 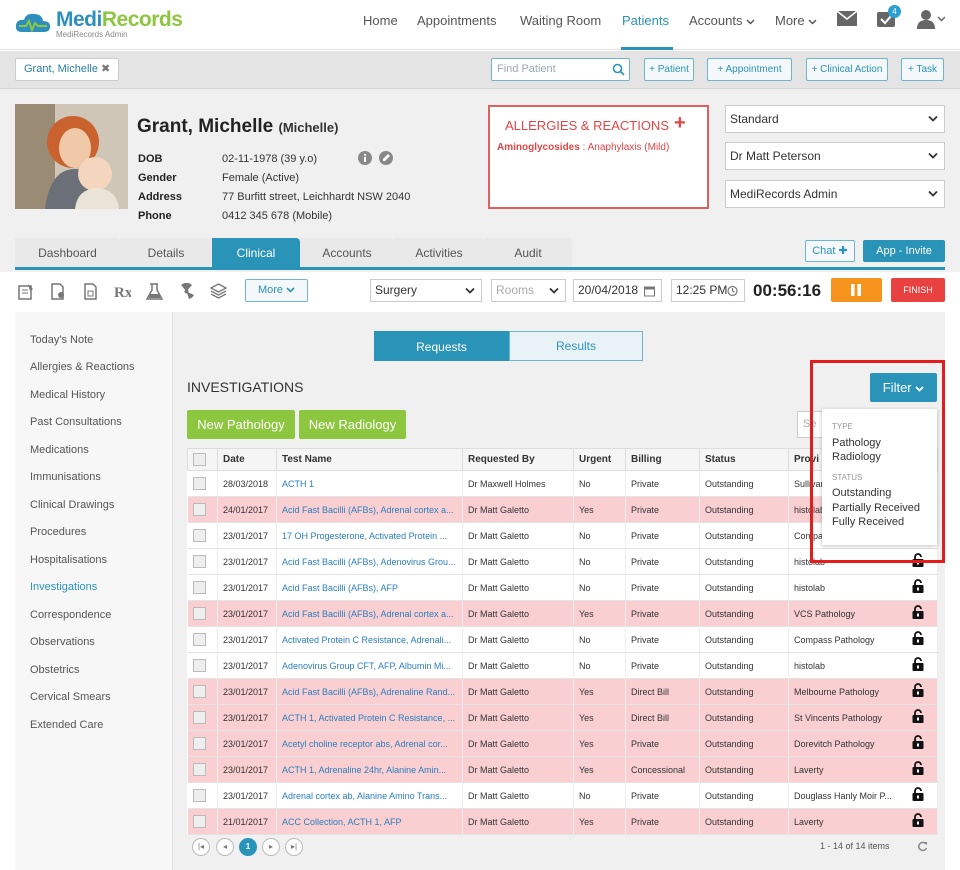 What do you see at coordinates (352, 424) in the screenshot?
I see `new-radiology-button: New Radiology` at bounding box center [352, 424].